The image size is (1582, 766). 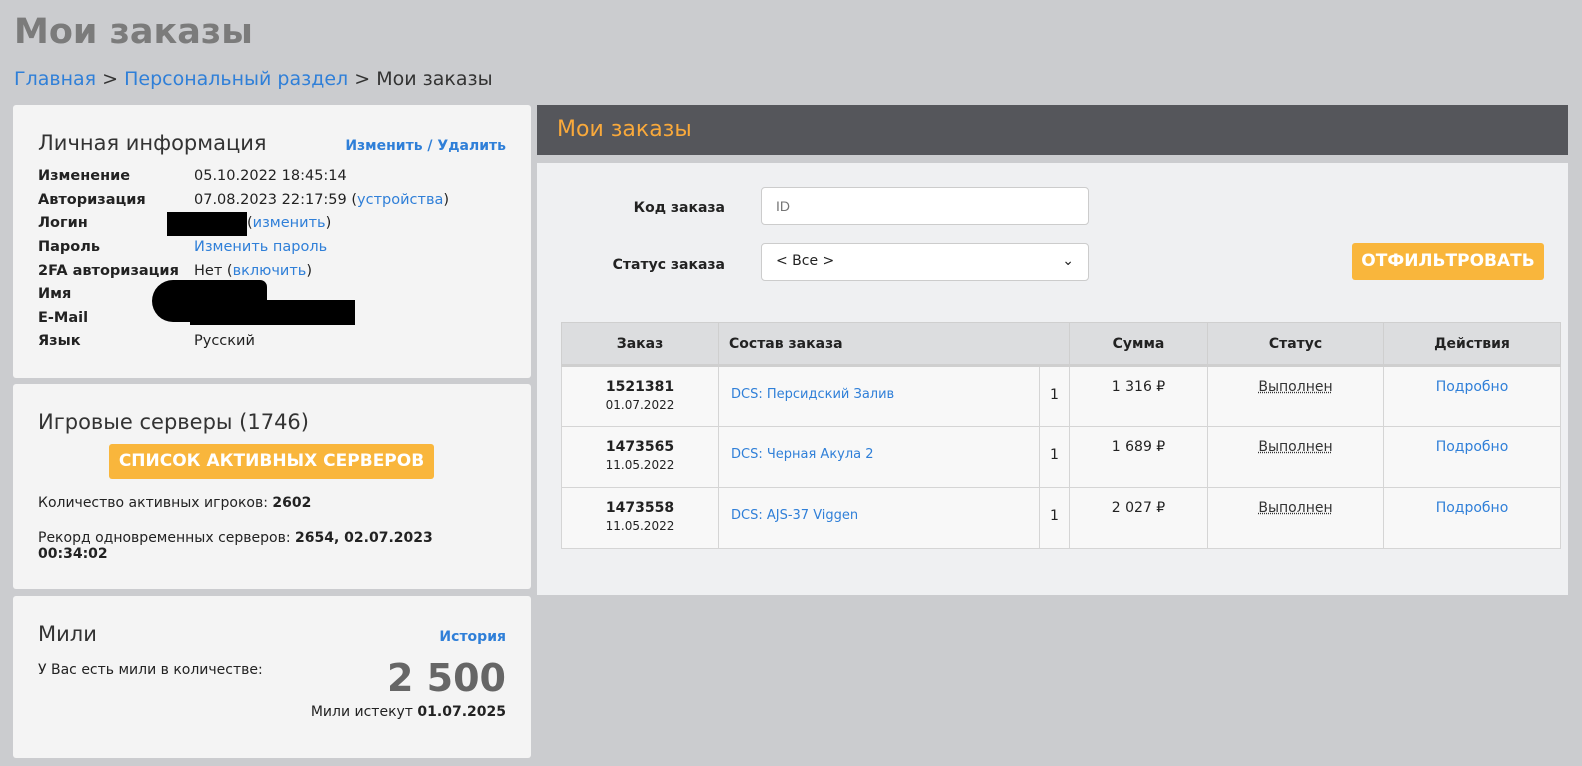 What do you see at coordinates (640, 518) in the screenshot?
I see `order-cell: 1473558 11.05.2022` at bounding box center [640, 518].